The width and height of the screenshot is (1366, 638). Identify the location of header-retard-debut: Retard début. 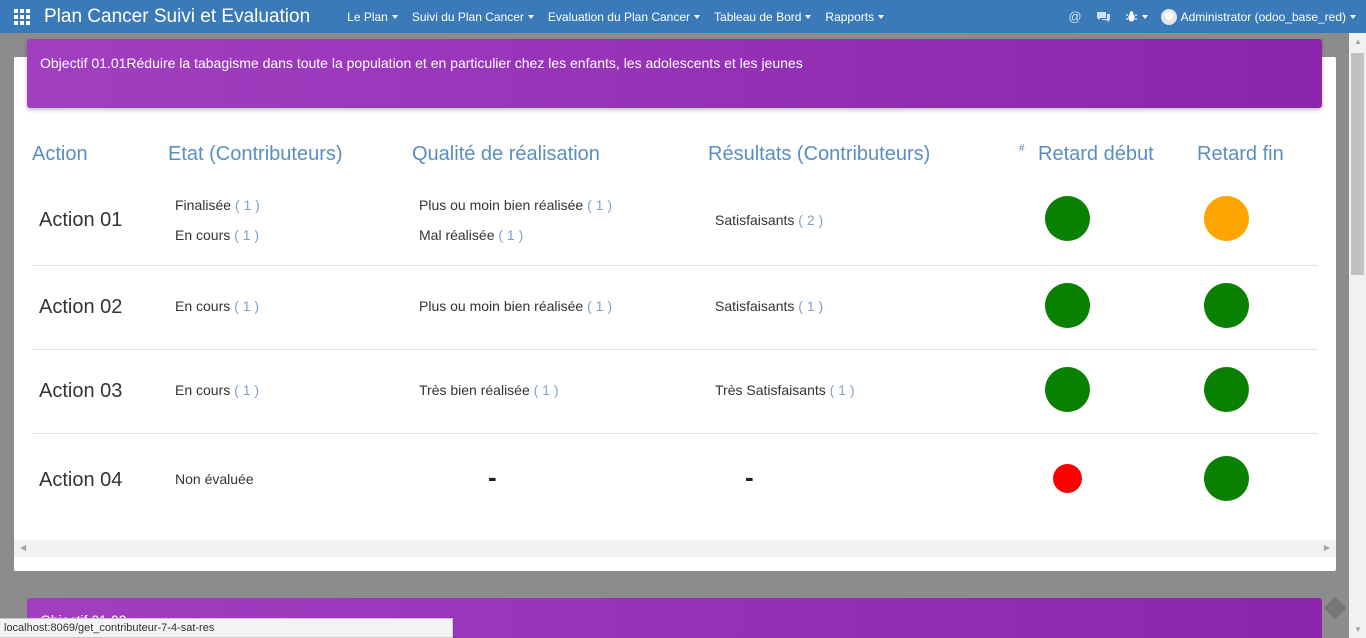
(1096, 154).